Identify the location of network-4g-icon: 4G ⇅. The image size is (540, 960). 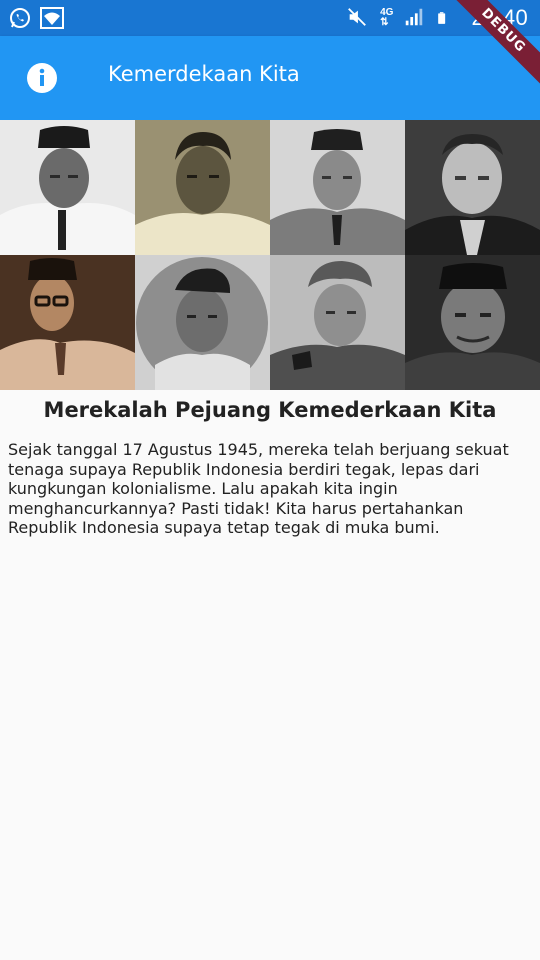
(387, 17).